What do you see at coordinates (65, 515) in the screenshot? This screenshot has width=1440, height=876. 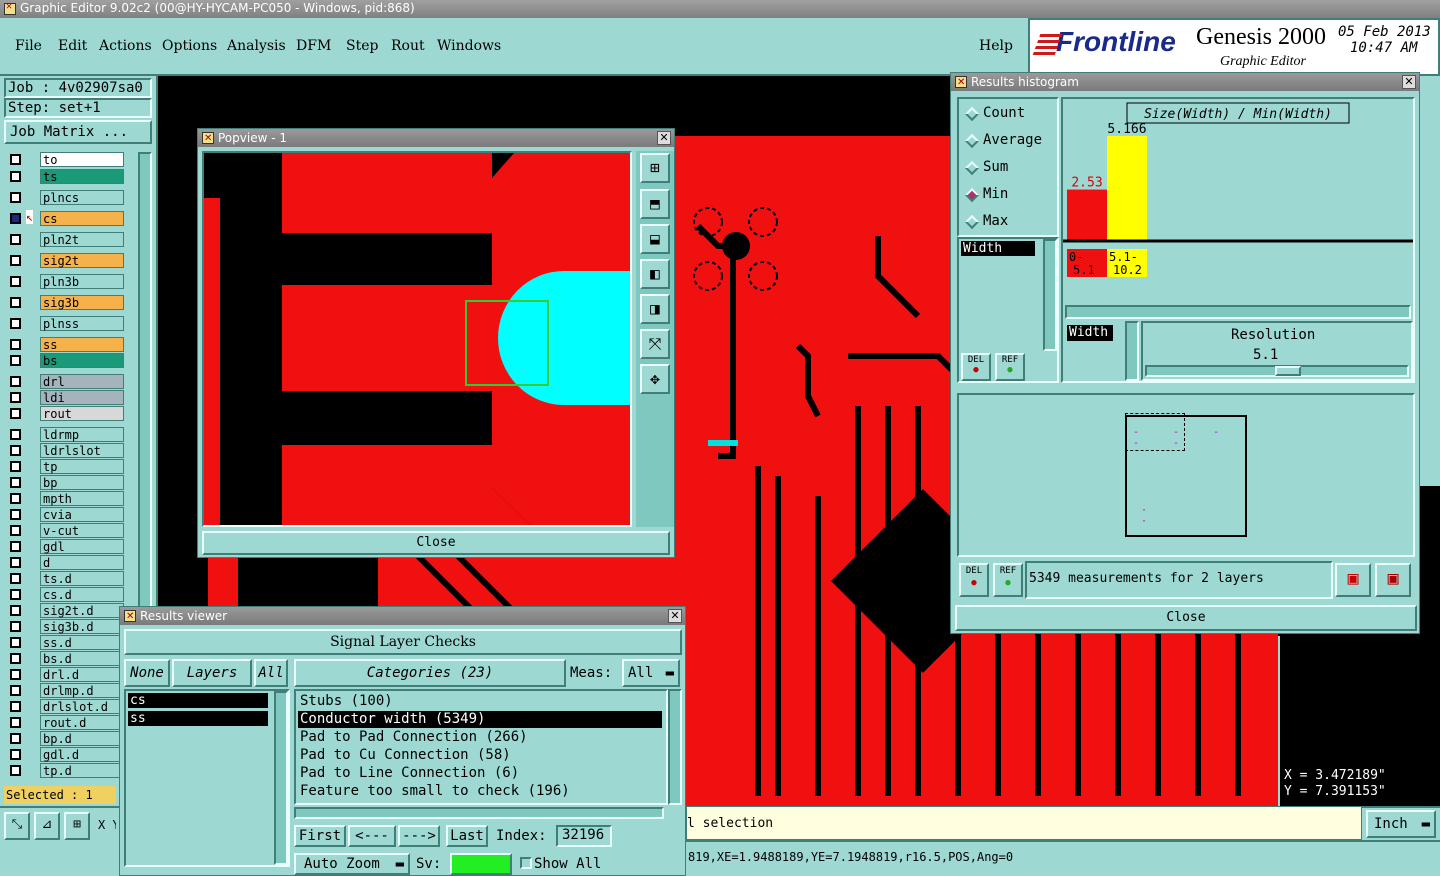 I see `layer-row: cvia` at bounding box center [65, 515].